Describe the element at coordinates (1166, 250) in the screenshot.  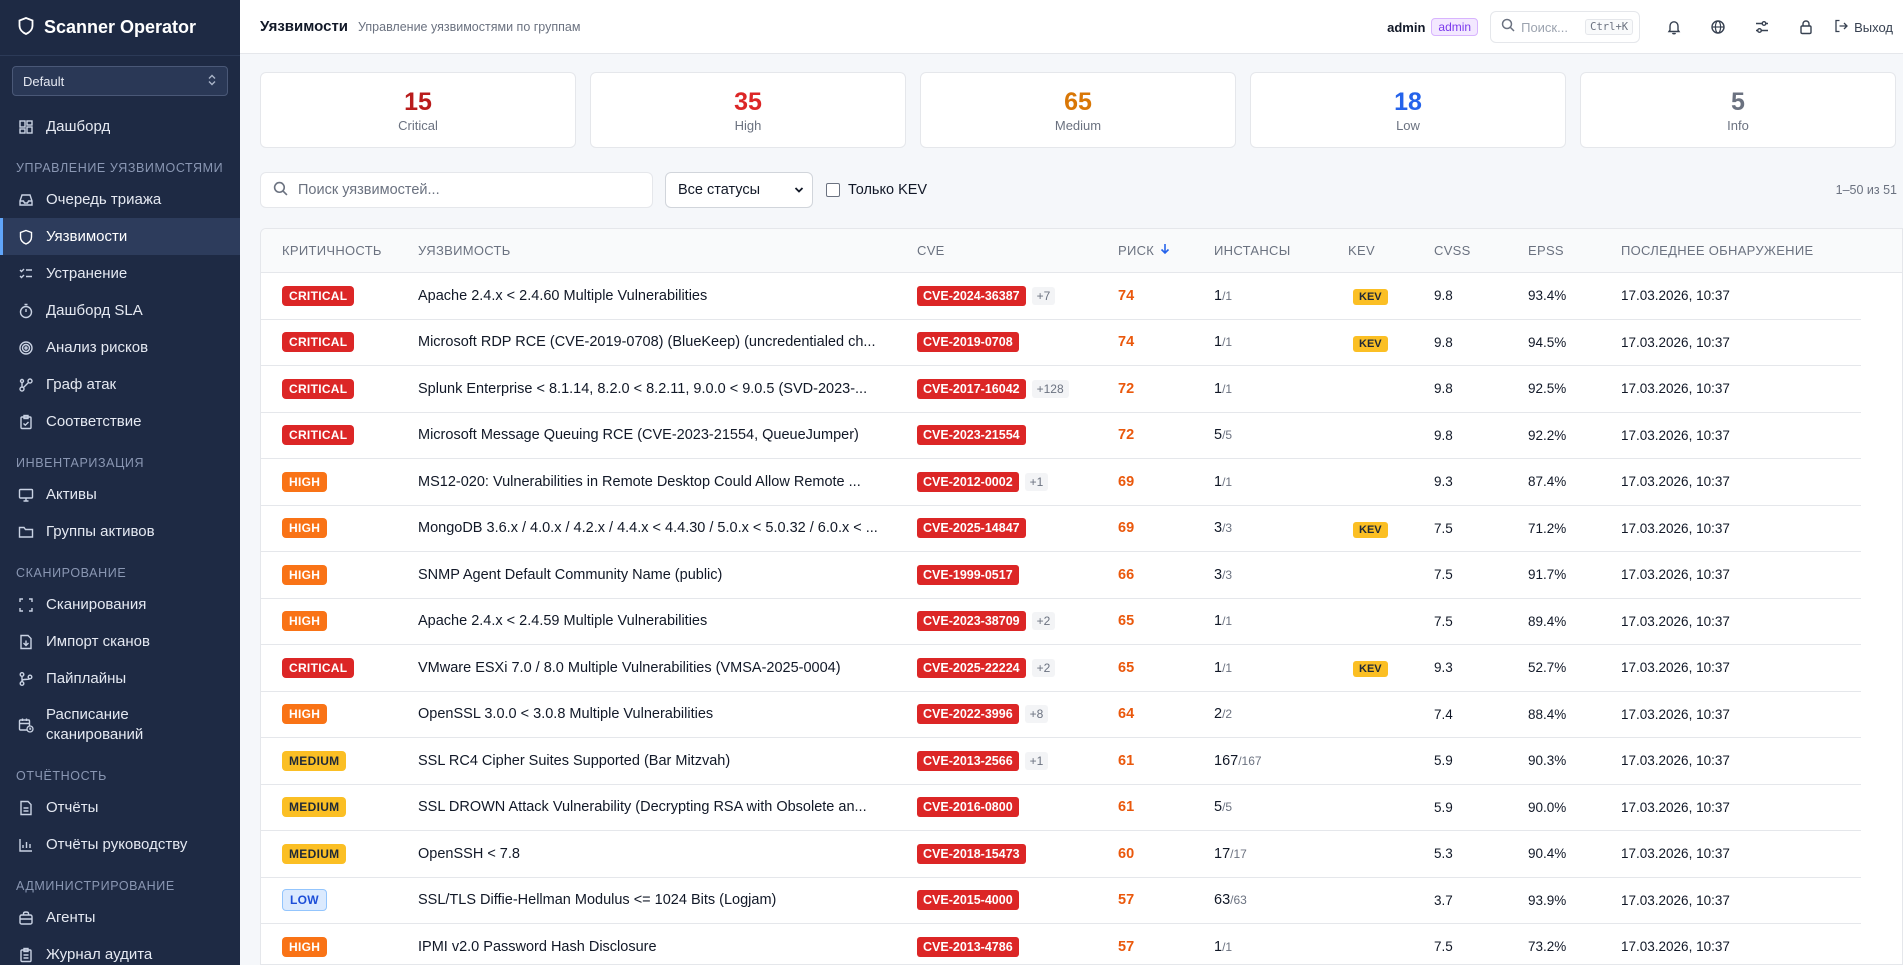
I see `col-risk: РИСК` at that location.